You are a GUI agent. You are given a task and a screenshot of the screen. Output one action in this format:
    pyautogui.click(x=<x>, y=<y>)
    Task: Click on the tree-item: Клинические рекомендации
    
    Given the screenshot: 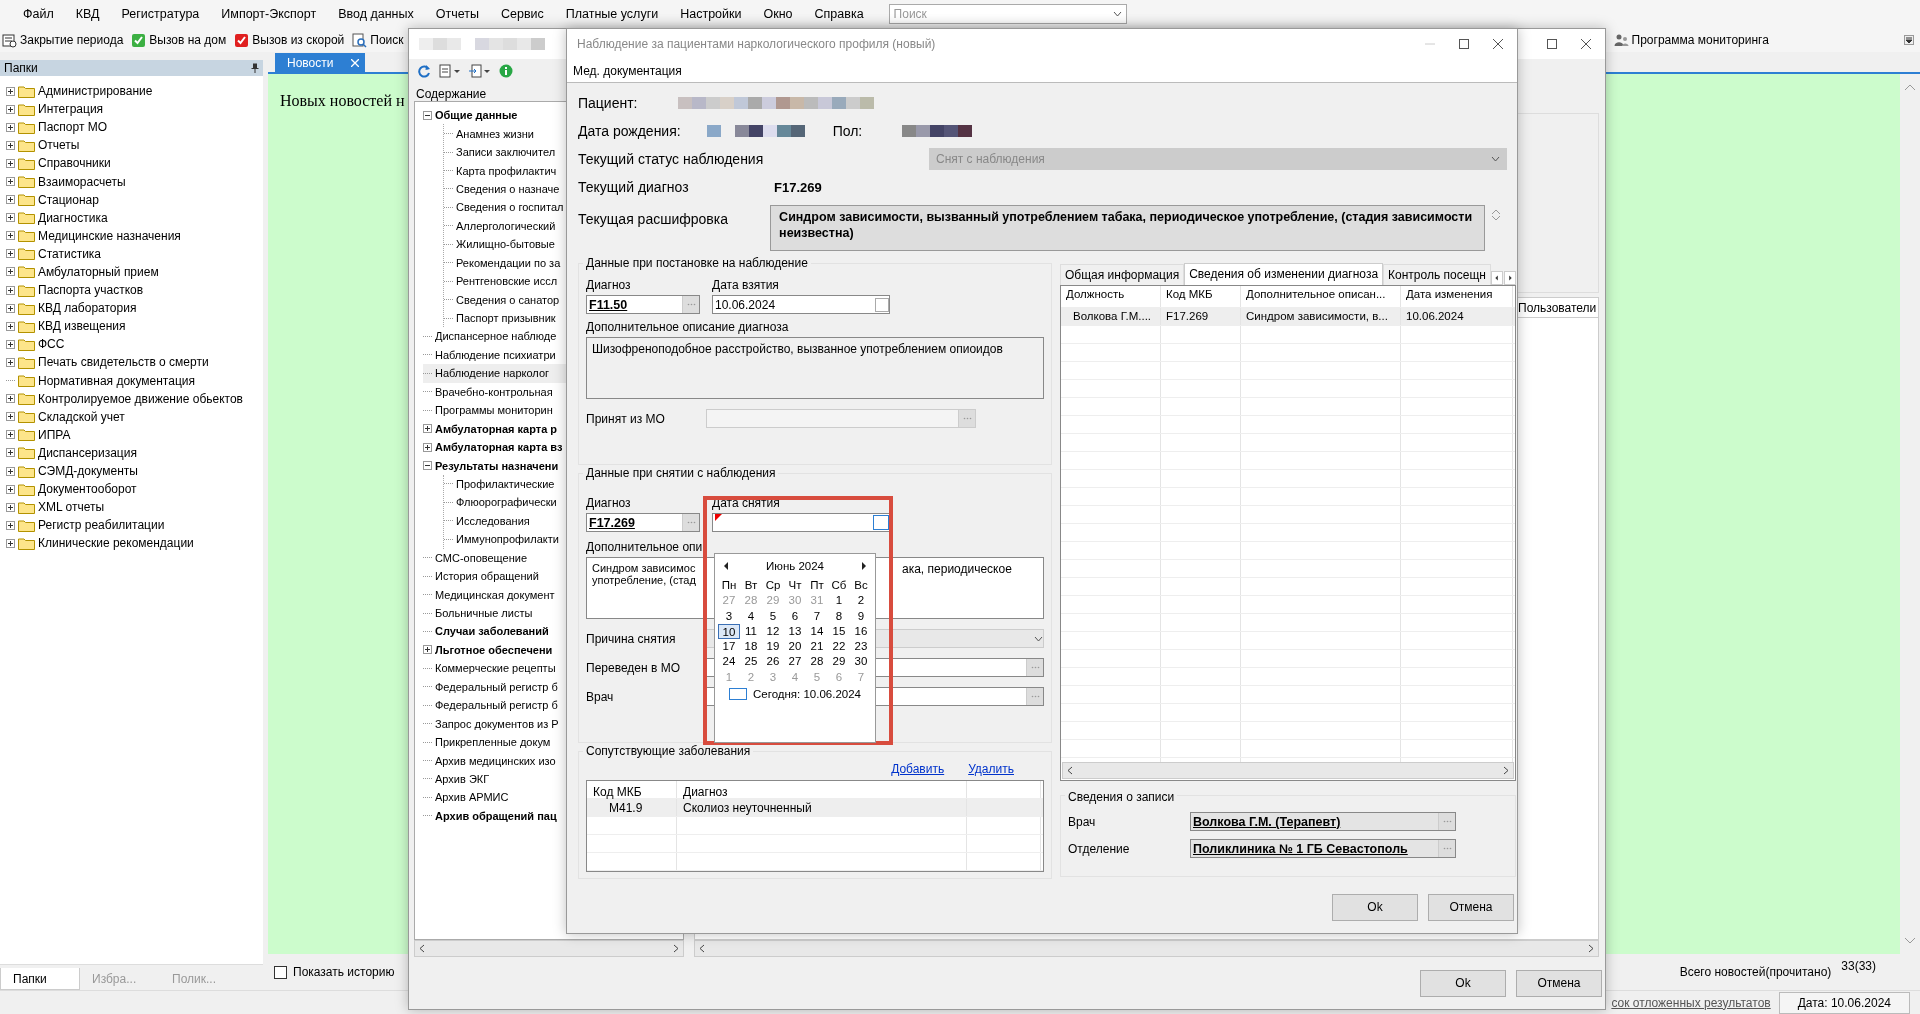 What is the action you would take?
    pyautogui.click(x=116, y=543)
    